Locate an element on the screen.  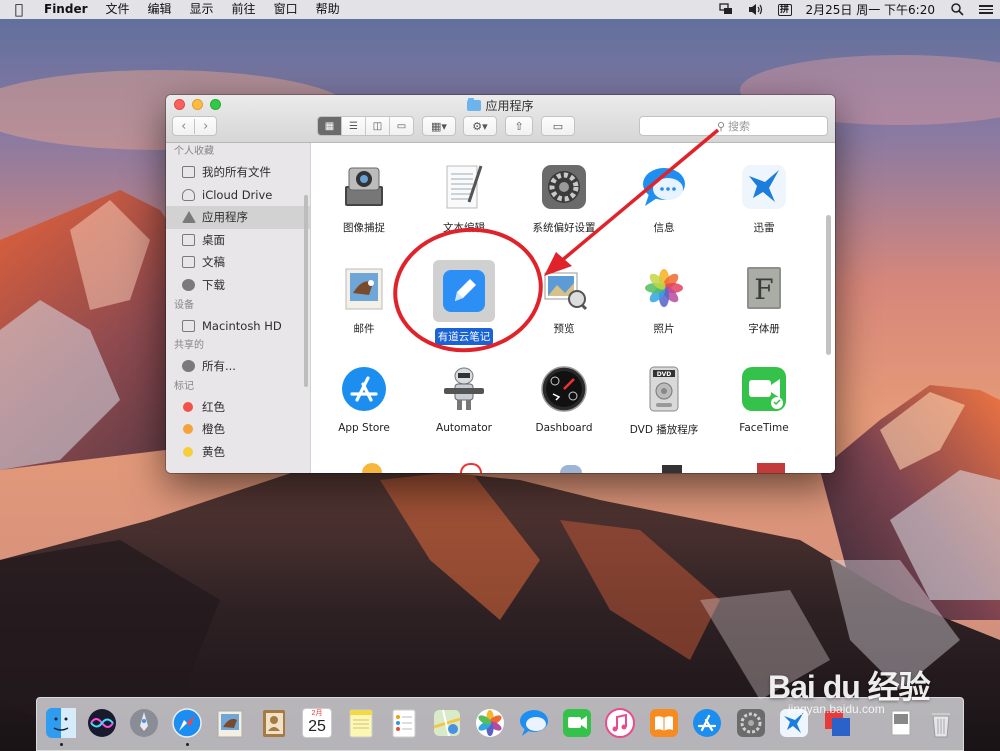
dock-itunes is located at coordinates (620, 723).